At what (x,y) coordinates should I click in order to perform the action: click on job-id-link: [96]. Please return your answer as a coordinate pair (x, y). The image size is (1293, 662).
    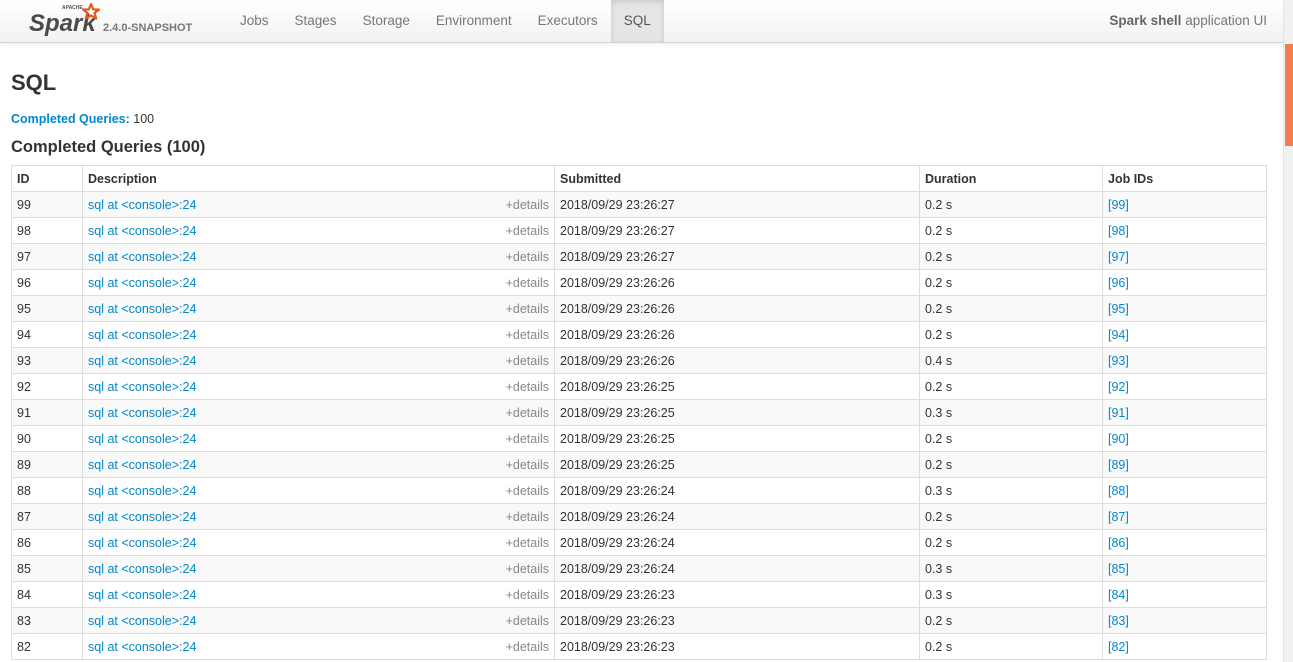
    Looking at the image, I should click on (1118, 283).